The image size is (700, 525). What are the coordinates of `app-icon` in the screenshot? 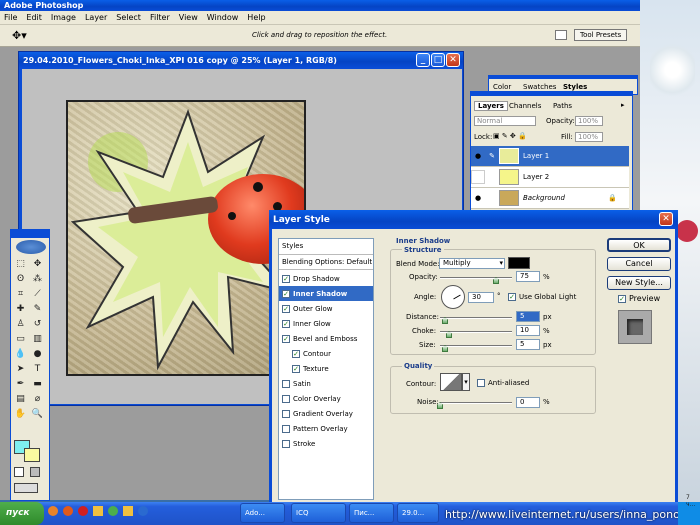 It's located at (128, 511).